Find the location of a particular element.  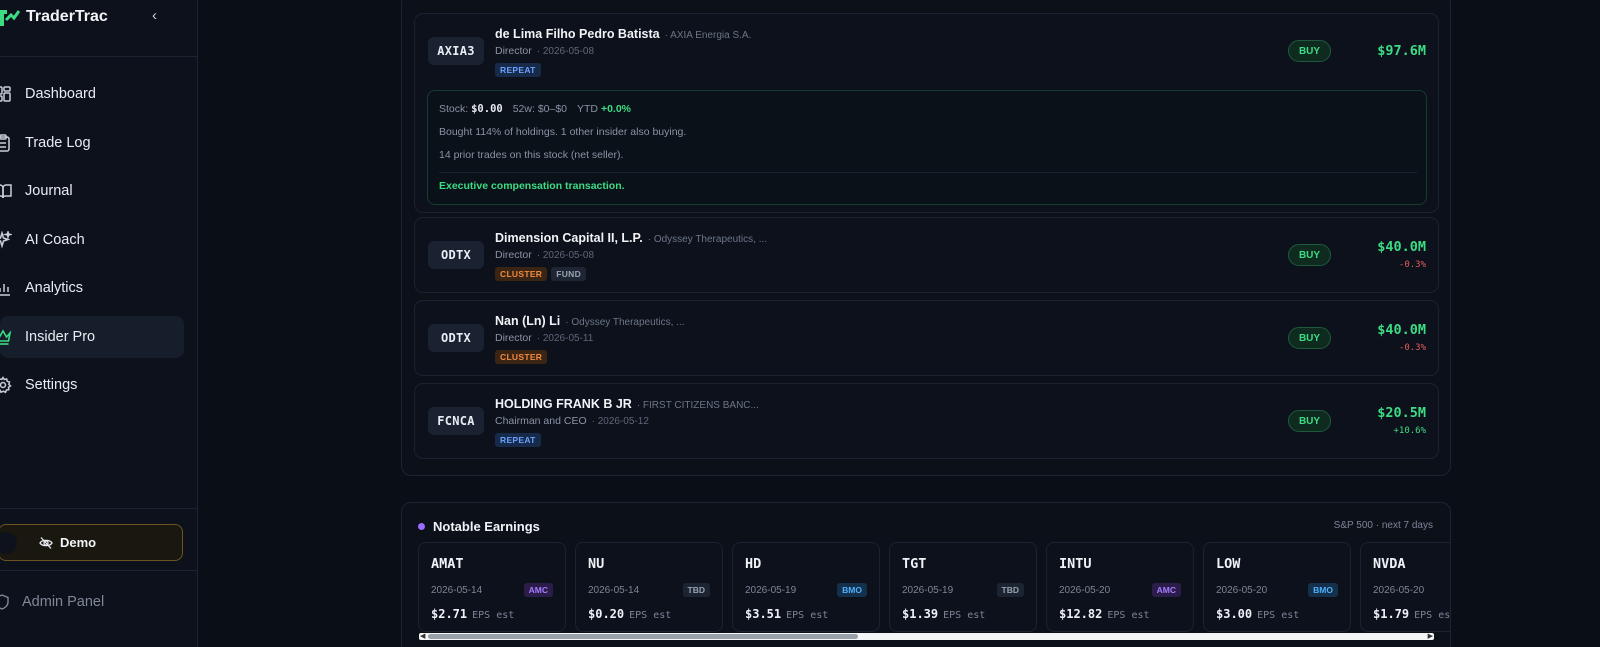

eps-value: $1.39 is located at coordinates (920, 614).